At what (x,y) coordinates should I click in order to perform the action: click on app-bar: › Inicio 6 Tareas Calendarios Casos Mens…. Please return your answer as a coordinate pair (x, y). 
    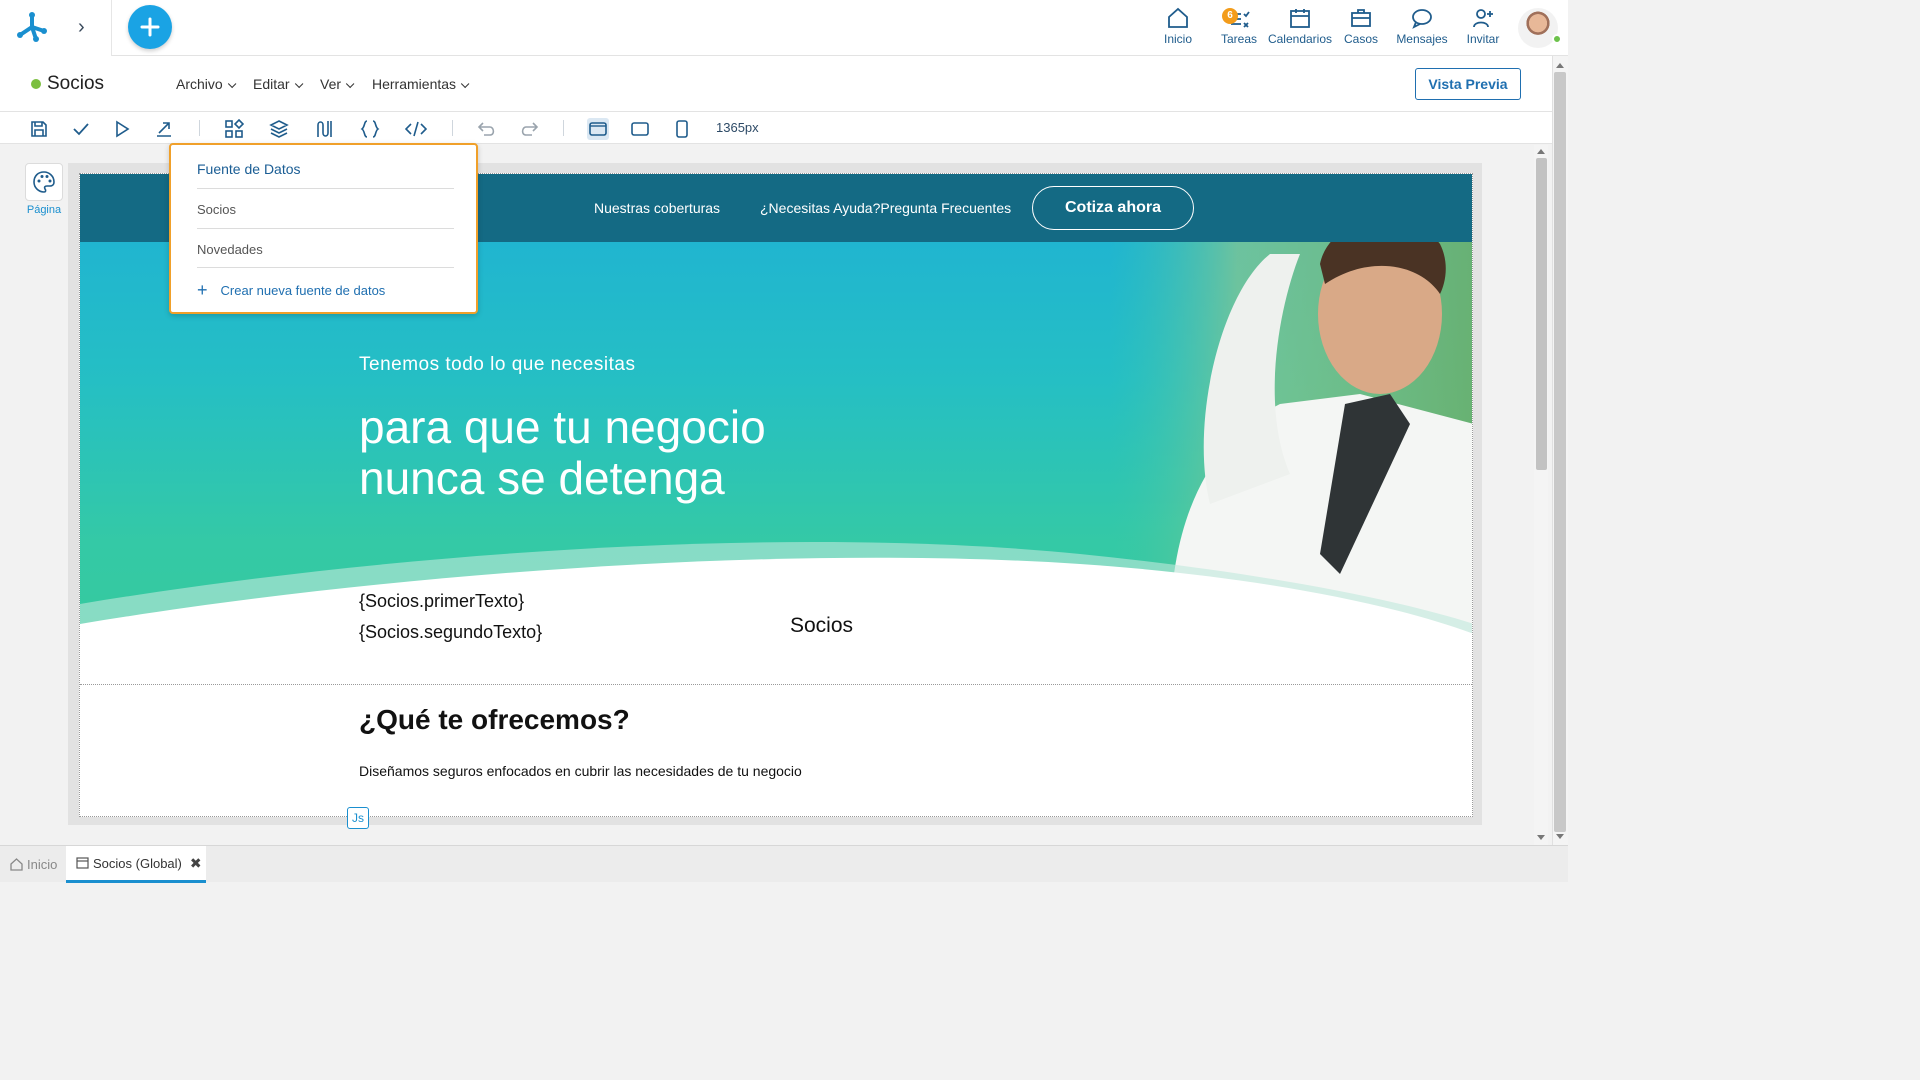
    Looking at the image, I should click on (784, 28).